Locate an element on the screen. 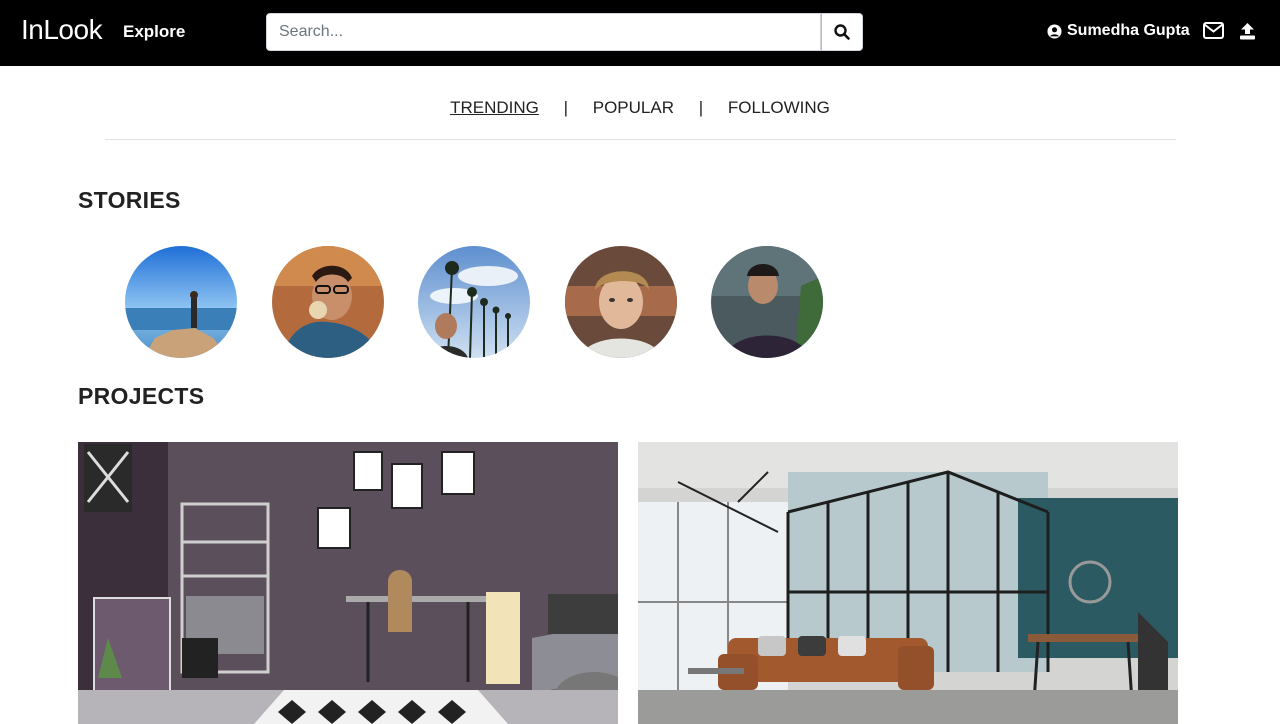 The height and width of the screenshot is (724, 1280). search-icon is located at coordinates (842, 32).